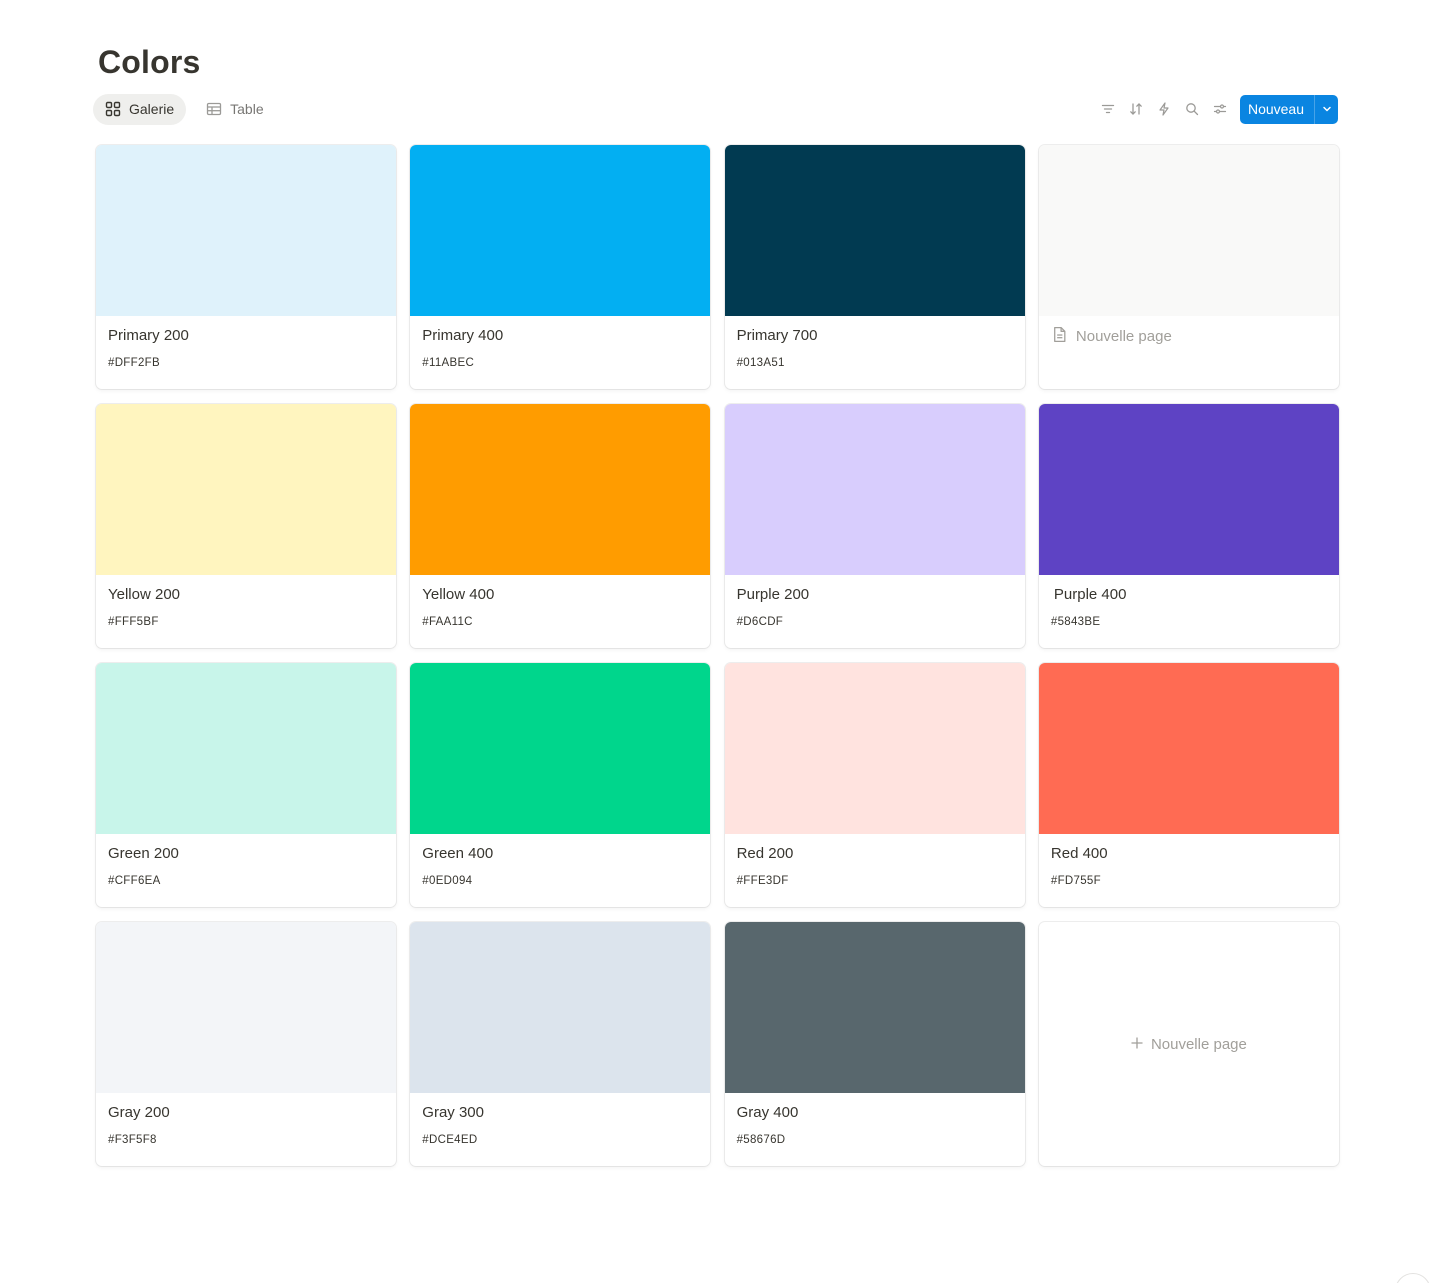  I want to click on card-body: Red 400 #FD755F, so click(1189, 861).